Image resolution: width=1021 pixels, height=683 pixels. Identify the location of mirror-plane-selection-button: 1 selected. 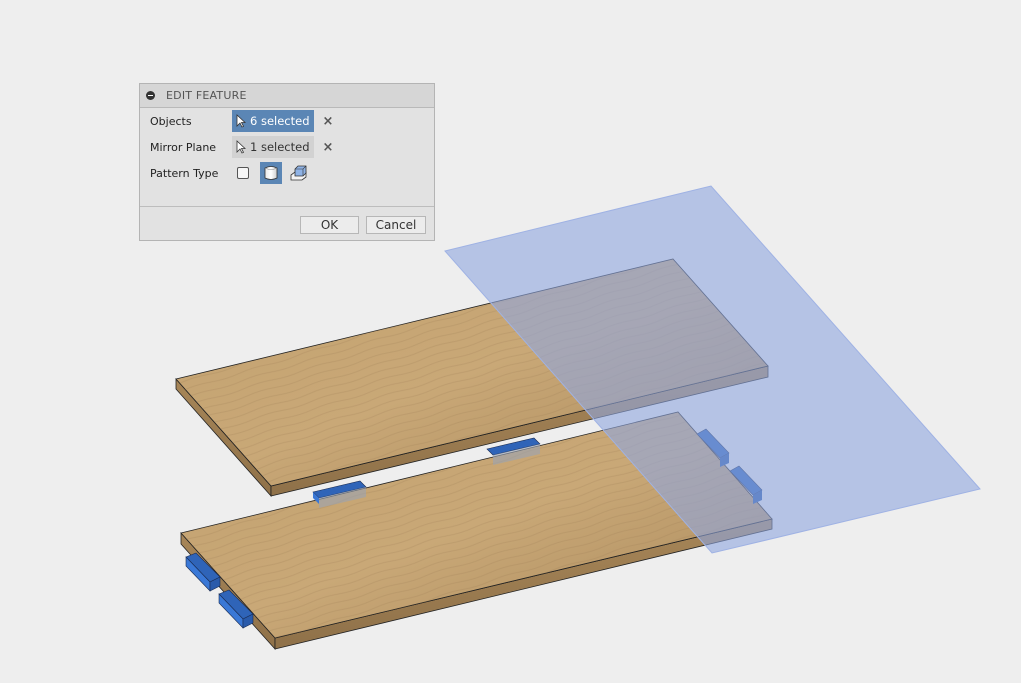
(273, 147).